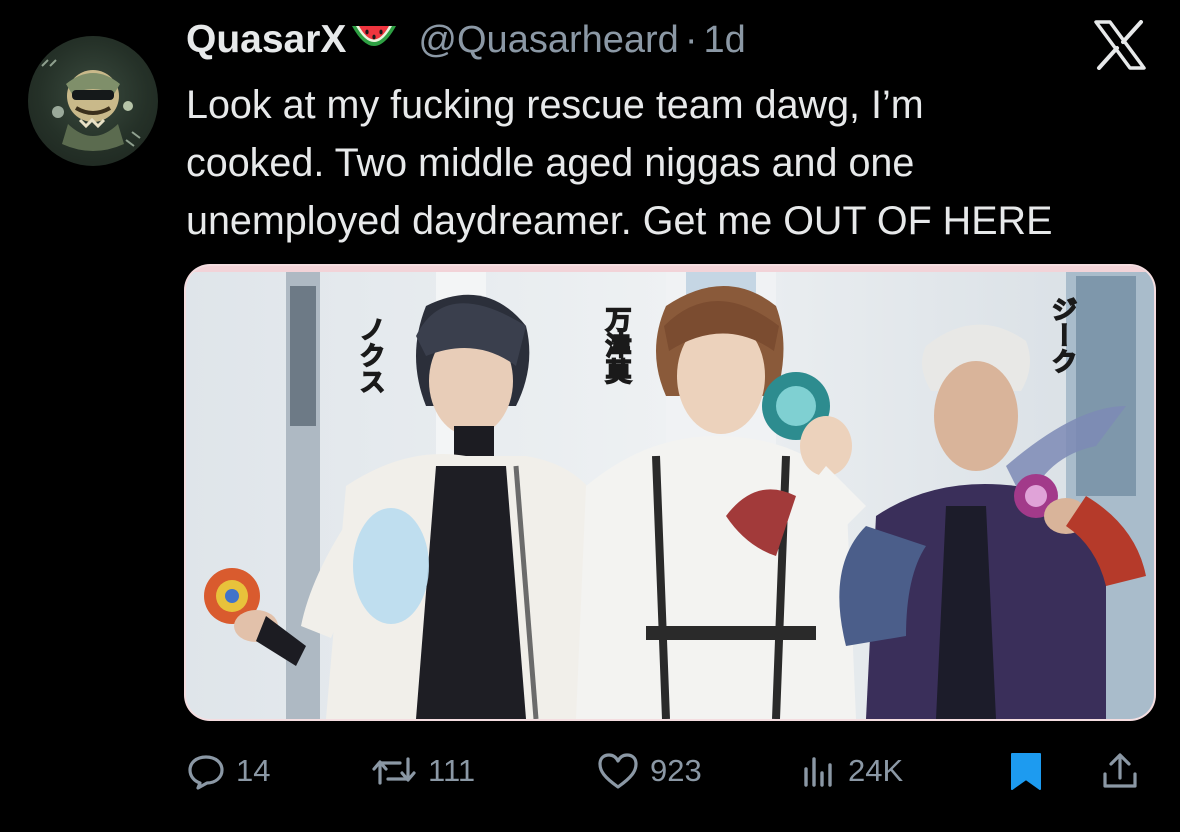 The image size is (1180, 832). I want to click on tweet-text-line: Look at my fucking rescue team dawg, I’m, so click(555, 105).